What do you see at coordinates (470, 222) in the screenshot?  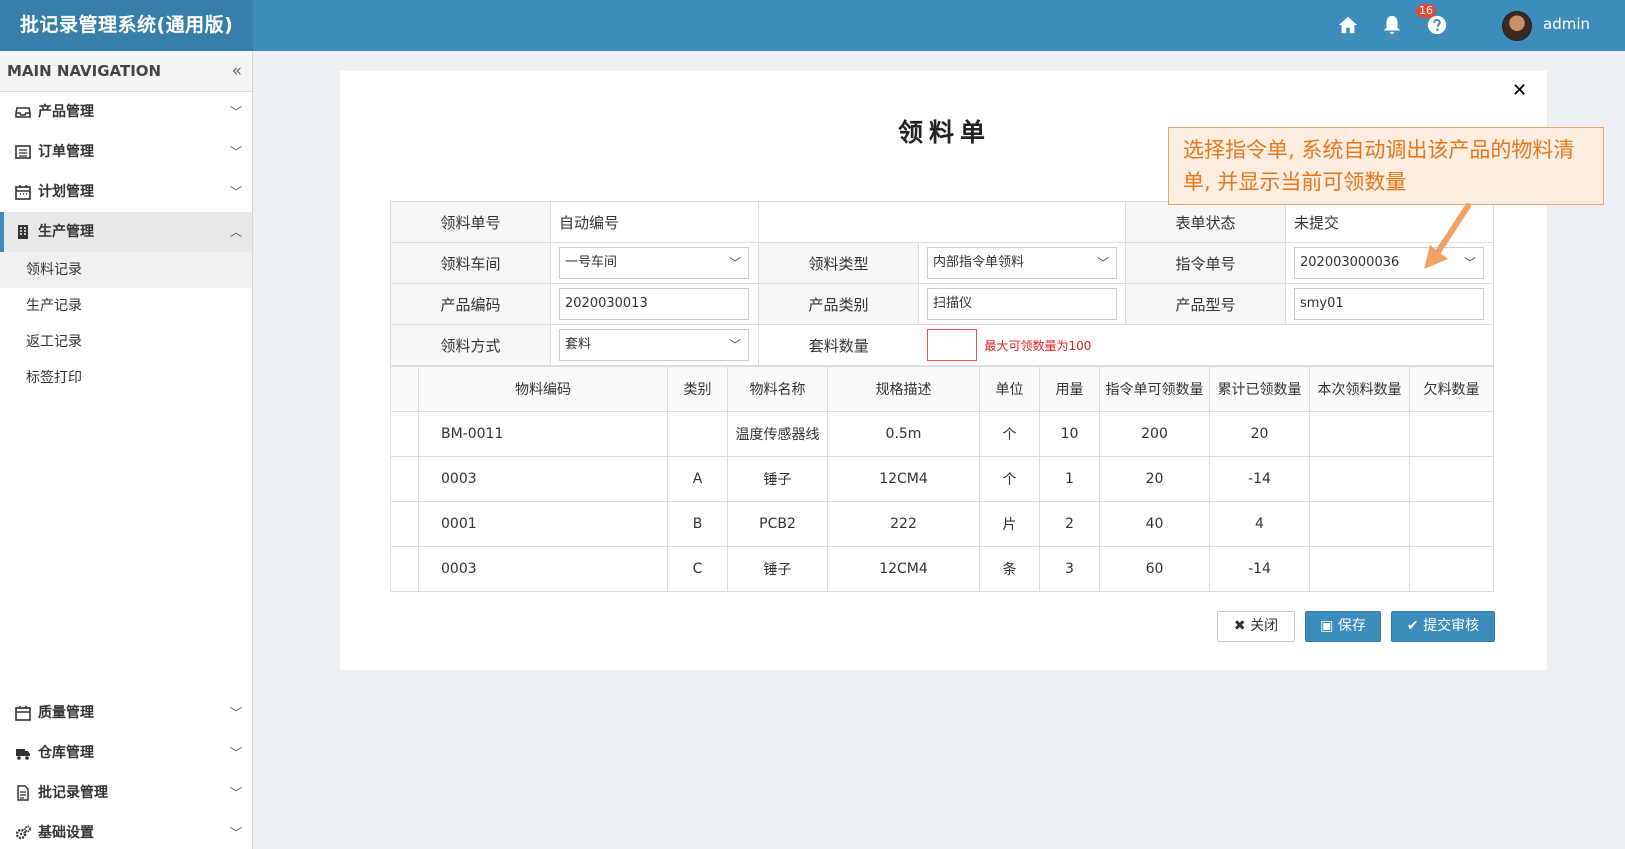 I see `order-no-label: 领料单号` at bounding box center [470, 222].